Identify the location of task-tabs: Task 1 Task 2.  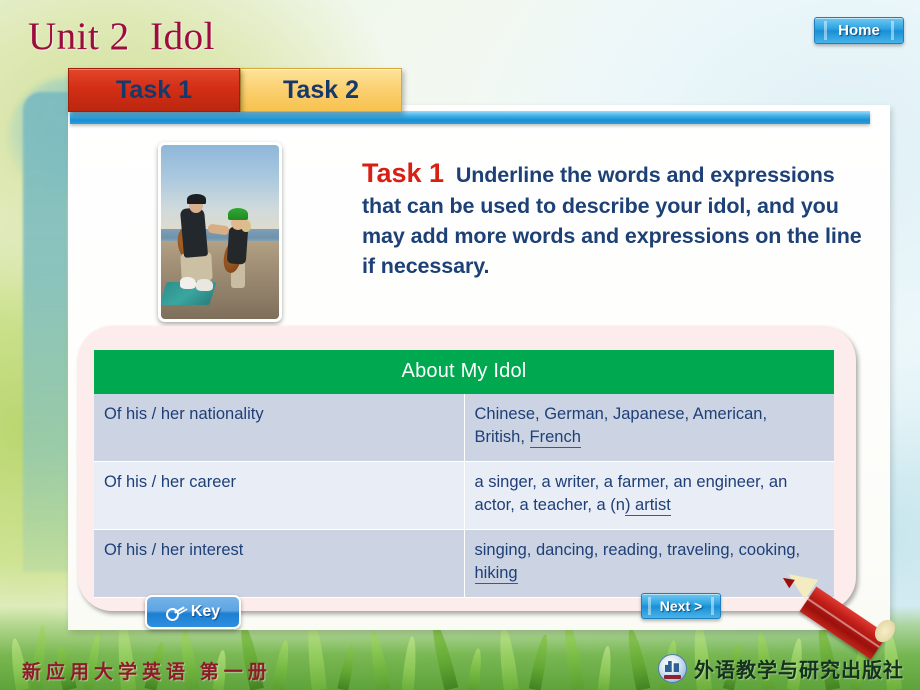
(235, 90).